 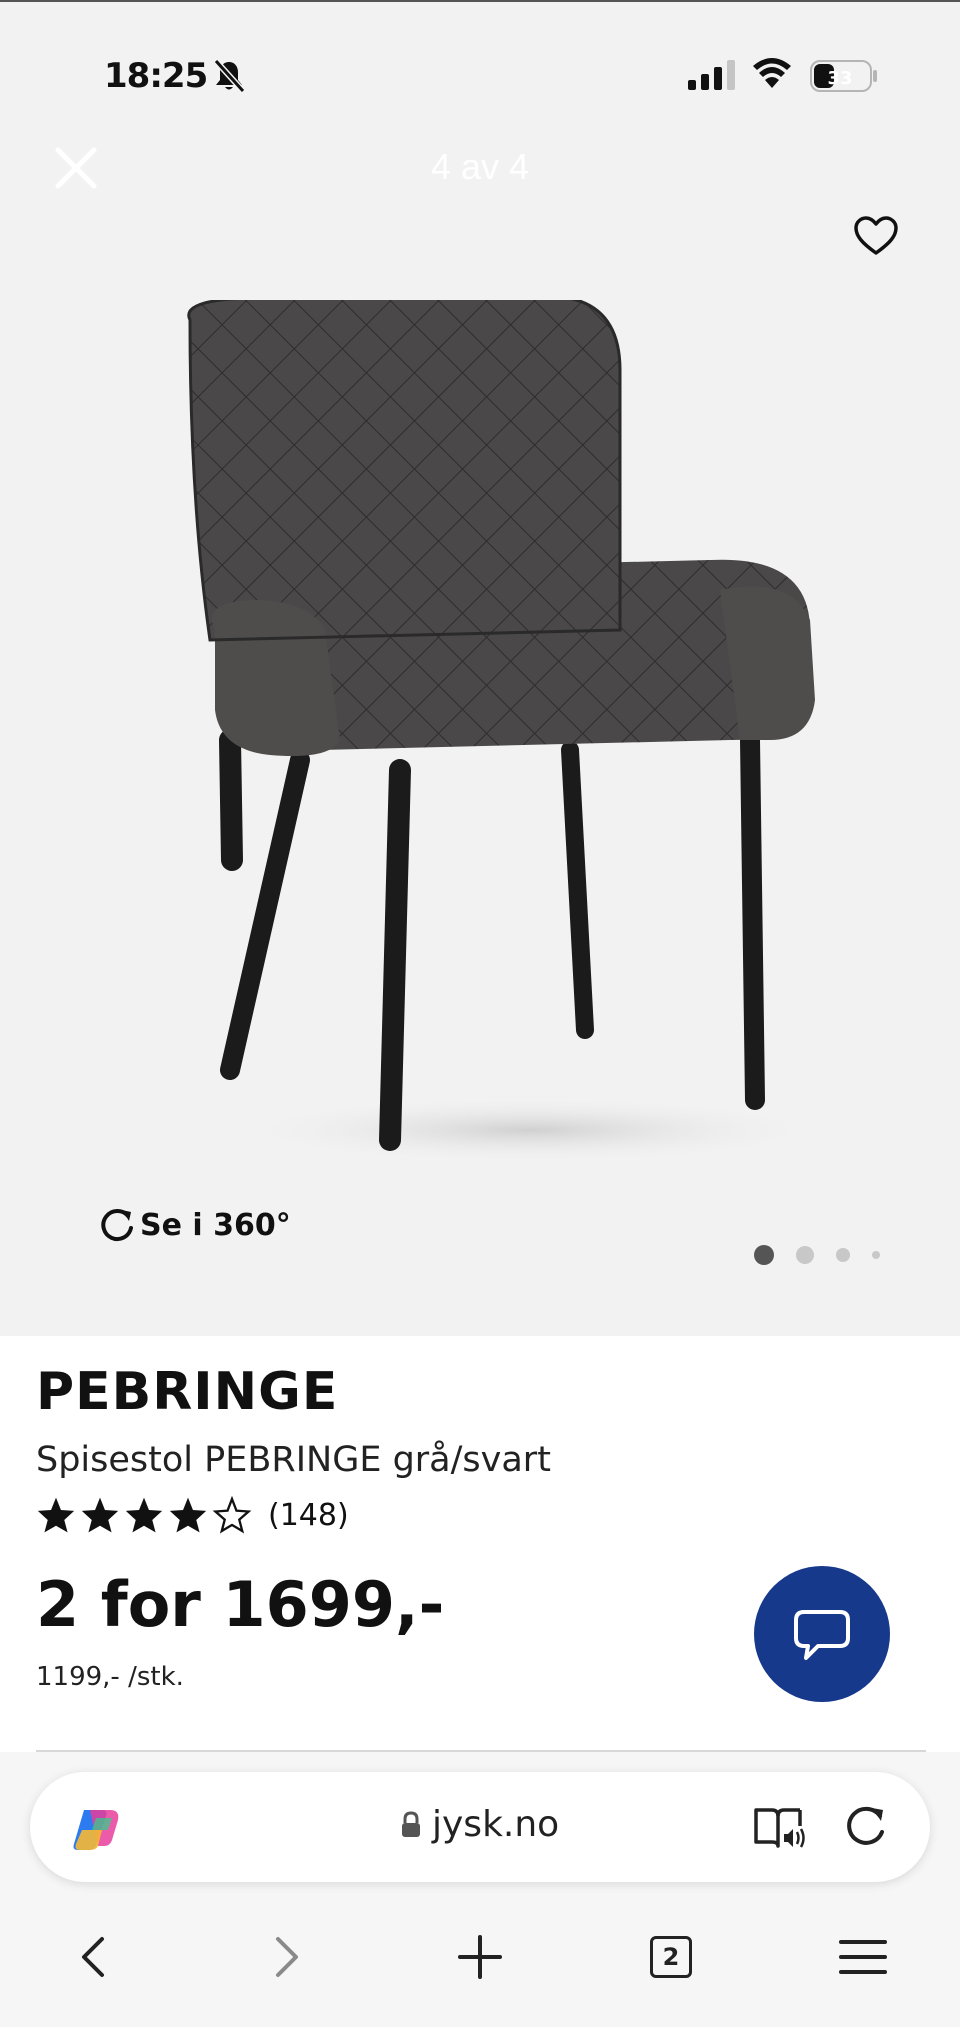 I want to click on battery-icon: 33, so click(x=843, y=76).